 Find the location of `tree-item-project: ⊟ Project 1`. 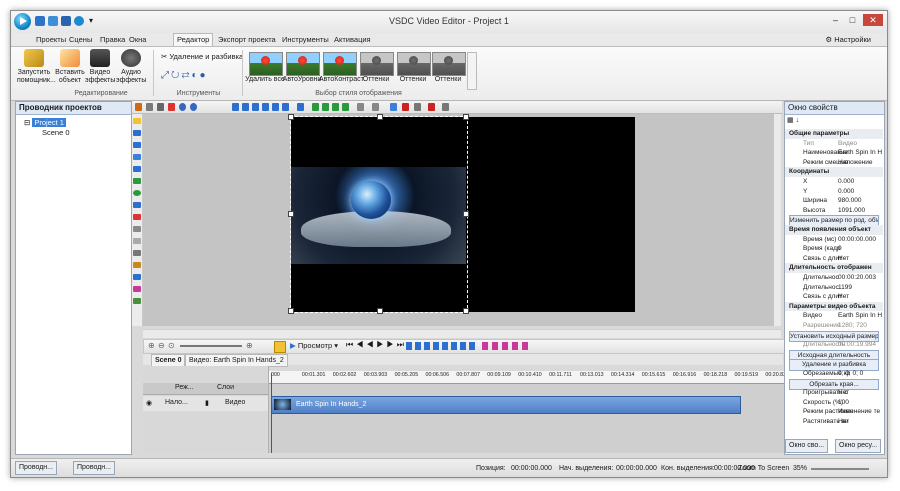

tree-item-project: ⊟ Project 1 is located at coordinates (45, 122).